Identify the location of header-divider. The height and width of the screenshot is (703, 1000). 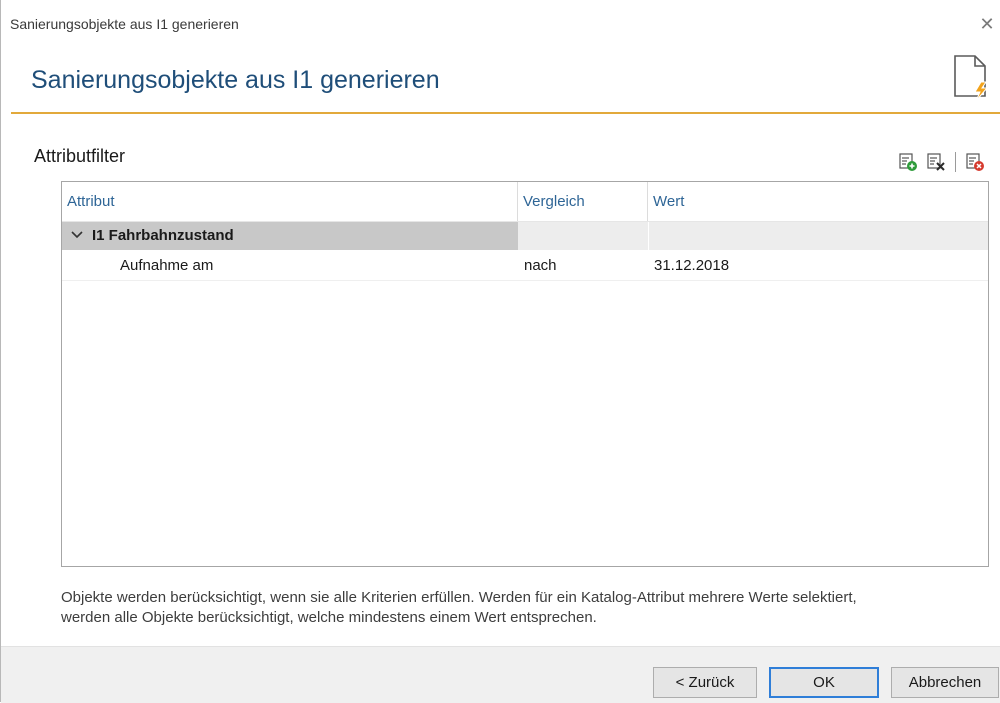
(505, 113).